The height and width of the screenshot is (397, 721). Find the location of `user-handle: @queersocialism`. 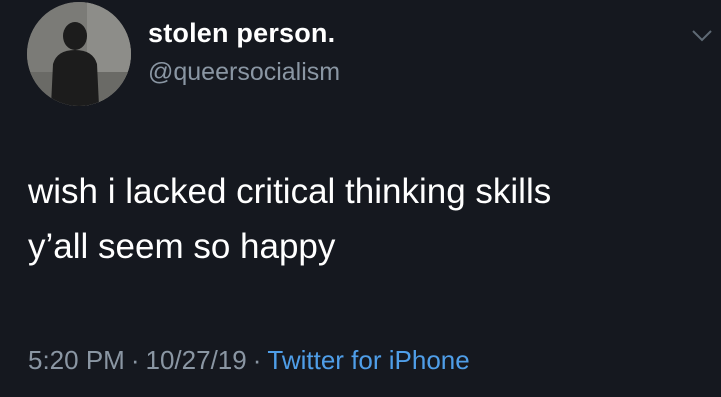

user-handle: @queersocialism is located at coordinates (244, 72).